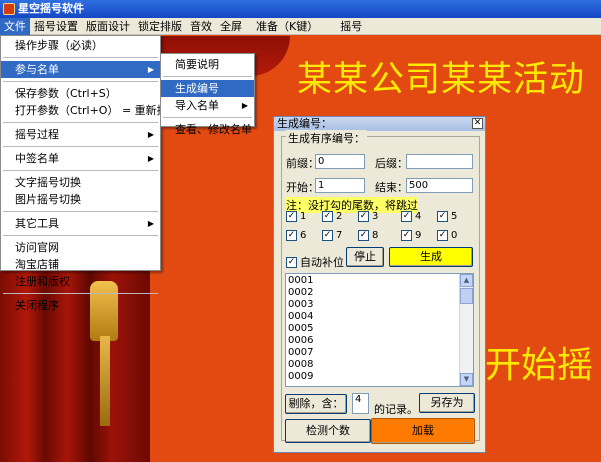 Image resolution: width=601 pixels, height=462 pixels. Describe the element at coordinates (368, 235) in the screenshot. I see `digit-checkbox: ✓ 8` at that location.